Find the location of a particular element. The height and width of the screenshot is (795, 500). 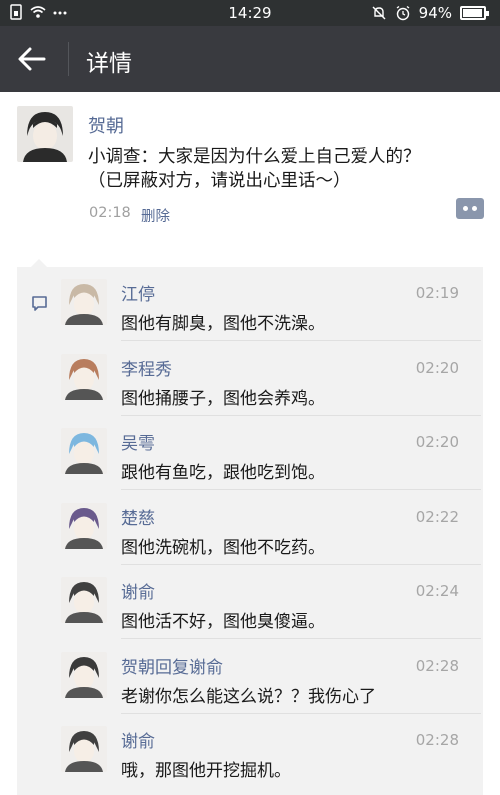

battery-level is located at coordinates (472, 13).